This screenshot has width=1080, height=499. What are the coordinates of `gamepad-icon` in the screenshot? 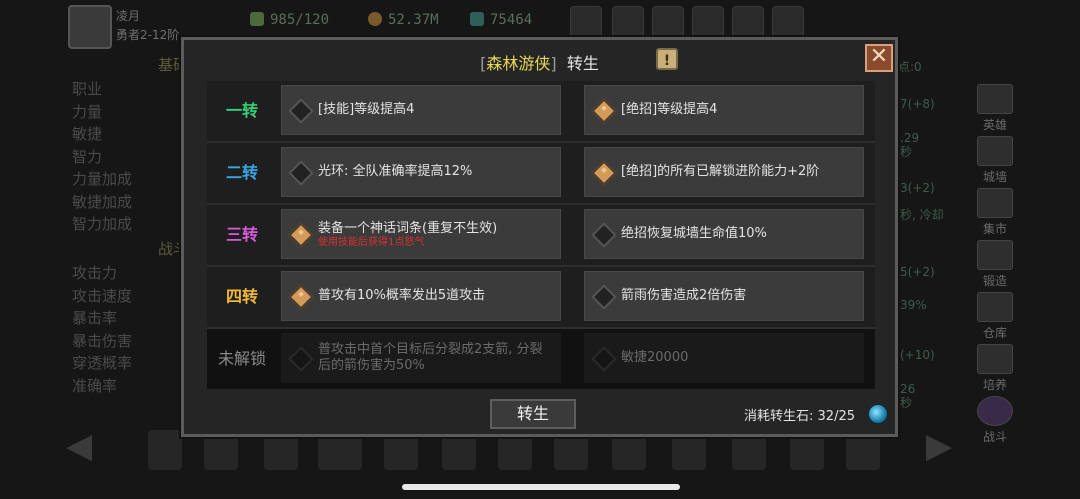 It's located at (668, 22).